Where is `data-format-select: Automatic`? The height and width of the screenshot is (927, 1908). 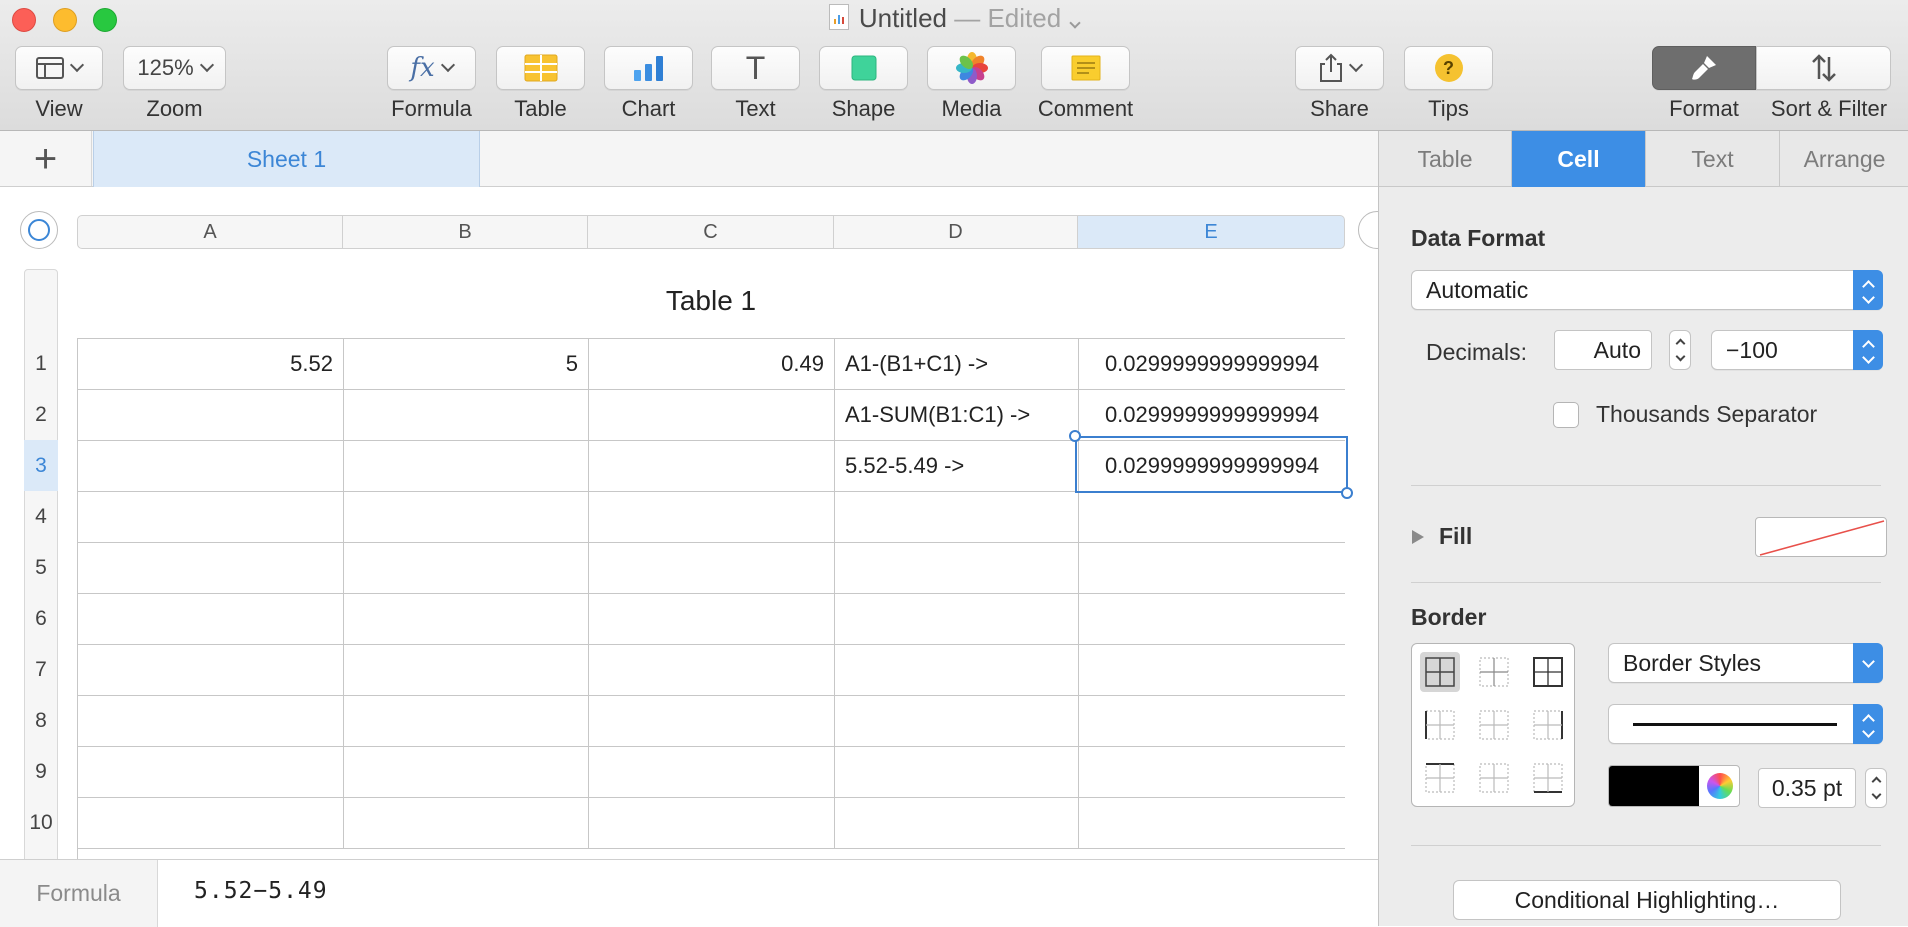 data-format-select: Automatic is located at coordinates (1647, 290).